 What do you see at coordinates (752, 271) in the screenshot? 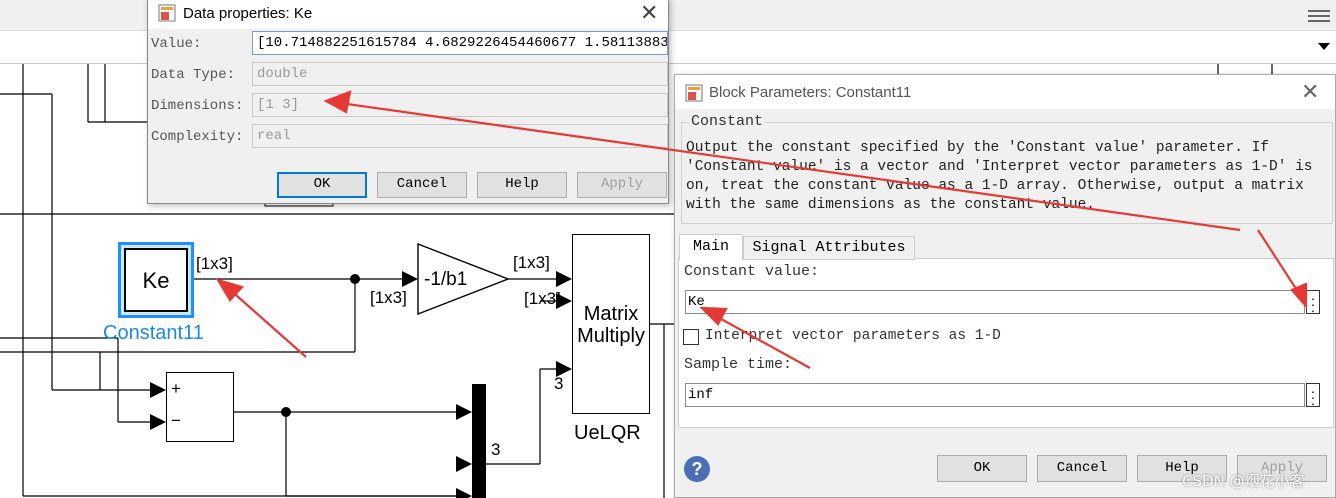
I see `constant-value-label: Constant value:` at bounding box center [752, 271].